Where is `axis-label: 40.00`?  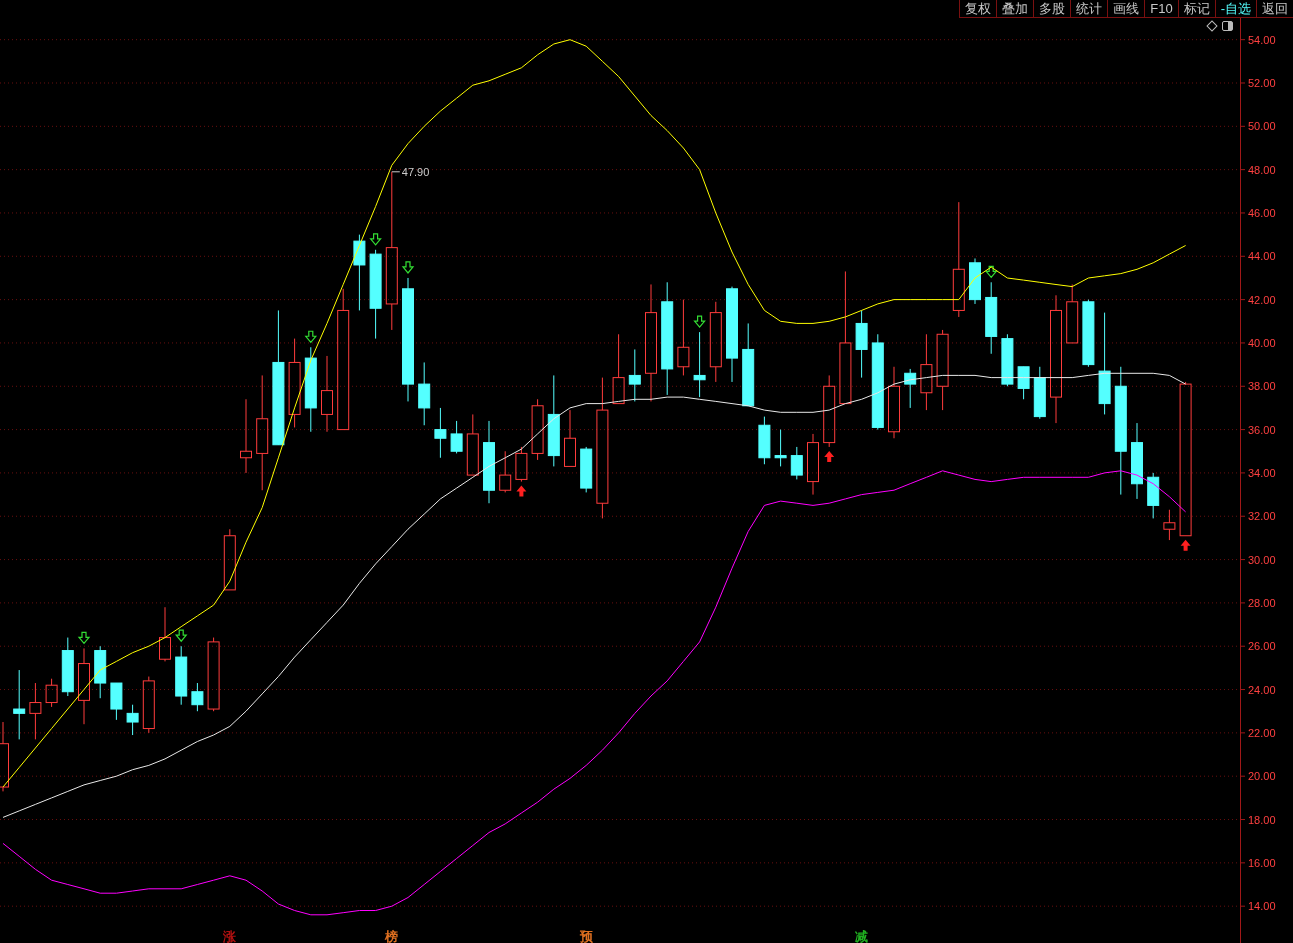
axis-label: 40.00 is located at coordinates (1262, 342).